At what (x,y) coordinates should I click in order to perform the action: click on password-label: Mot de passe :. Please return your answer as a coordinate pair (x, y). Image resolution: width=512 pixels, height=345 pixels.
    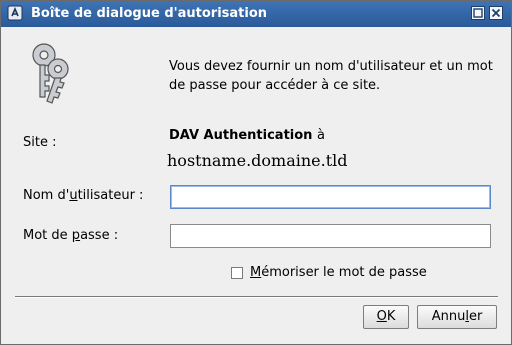
    Looking at the image, I should click on (71, 235).